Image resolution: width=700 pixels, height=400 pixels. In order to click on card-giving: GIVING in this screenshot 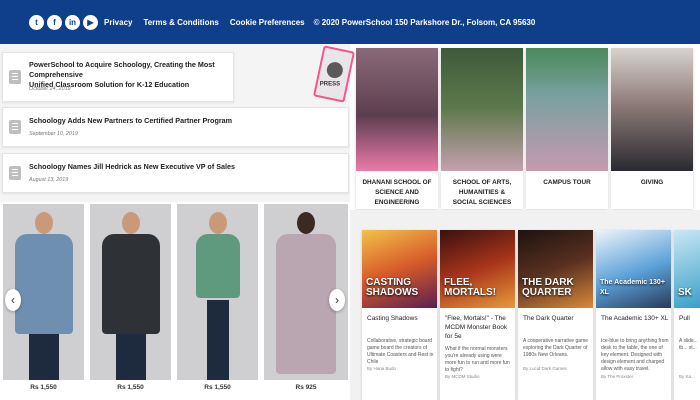, I will do `click(652, 128)`.